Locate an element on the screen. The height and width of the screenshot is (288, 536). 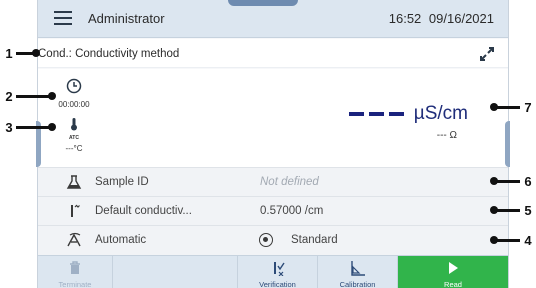
calibration-label: Calibration is located at coordinates (357, 284).